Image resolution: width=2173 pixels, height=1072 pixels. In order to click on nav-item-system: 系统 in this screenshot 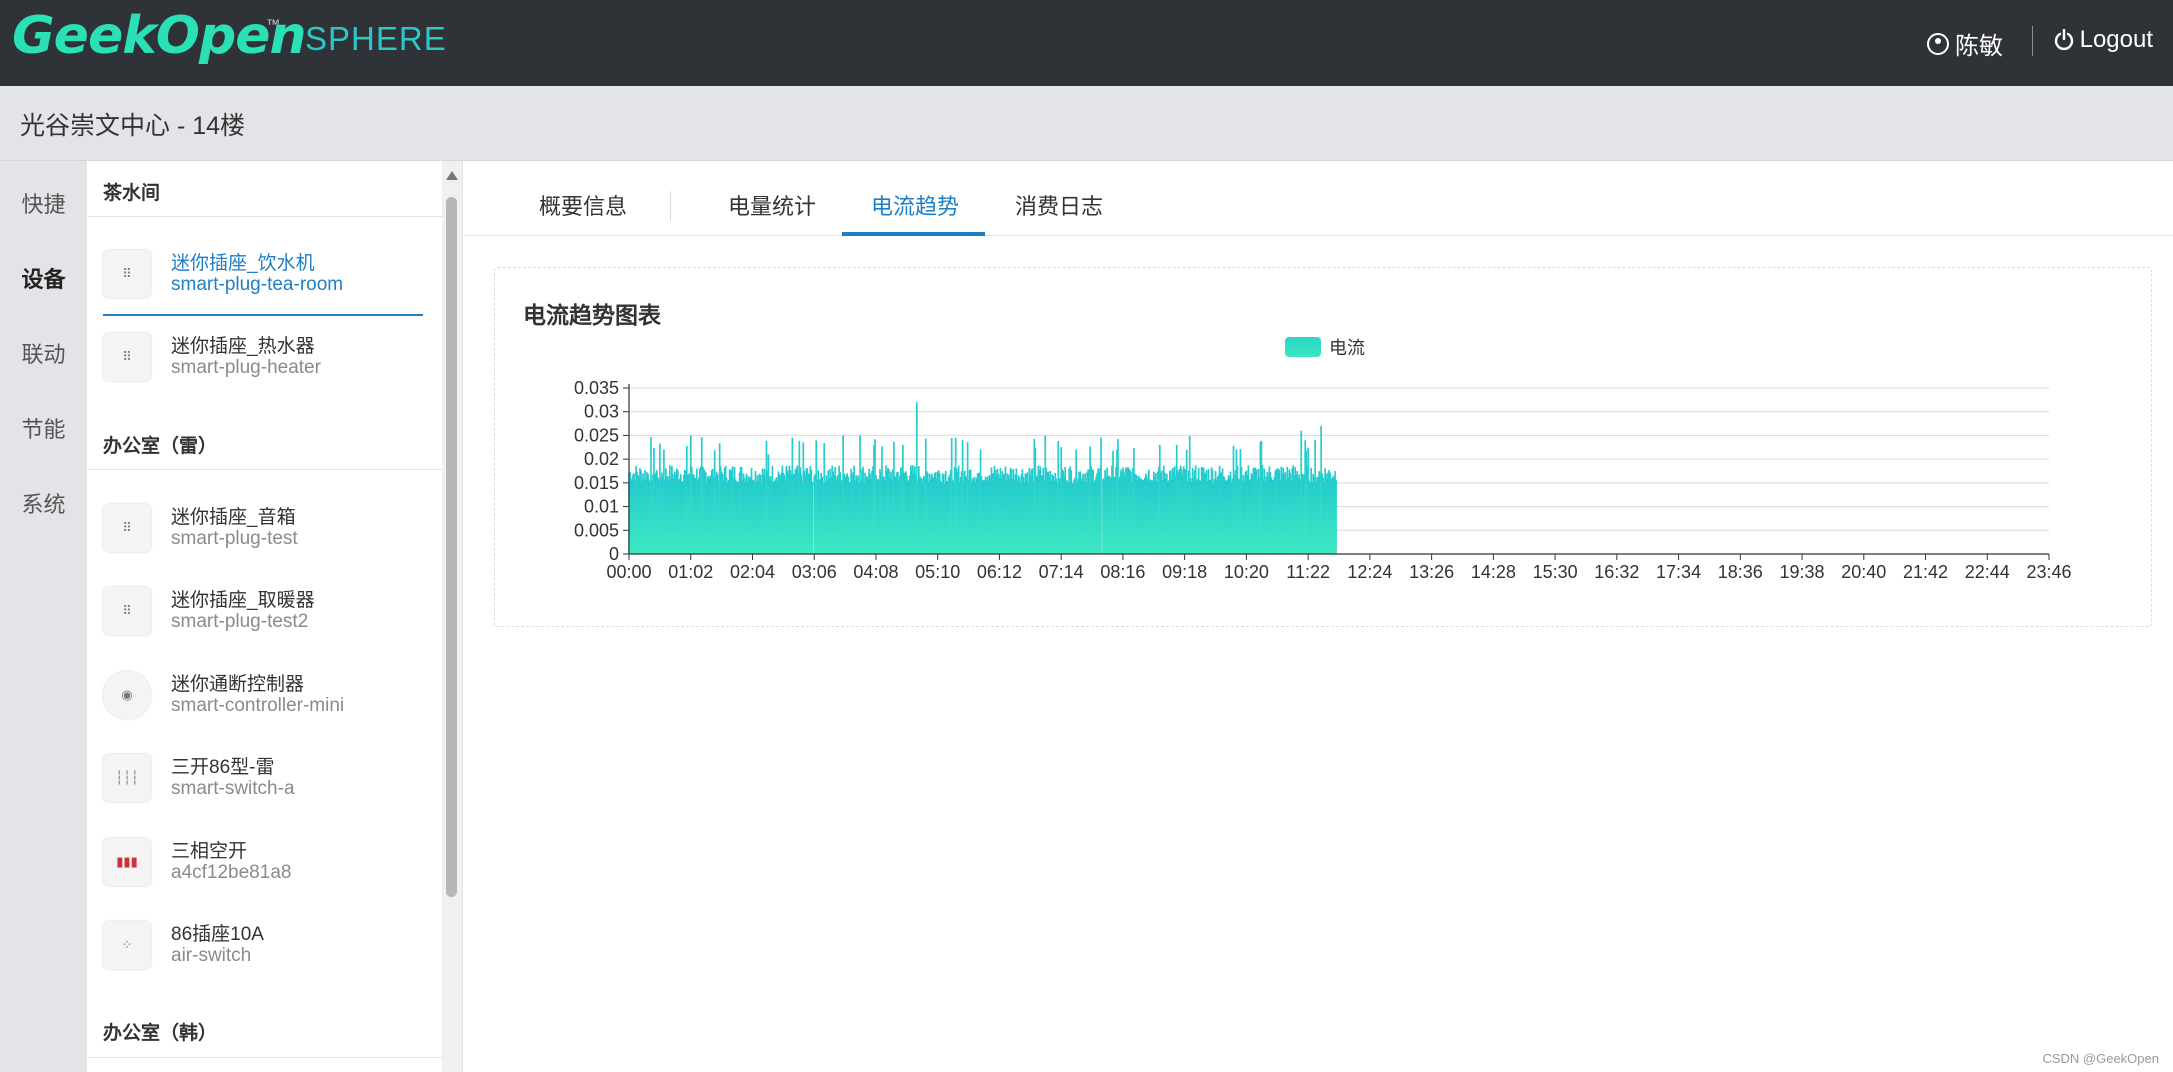, I will do `click(43, 503)`.